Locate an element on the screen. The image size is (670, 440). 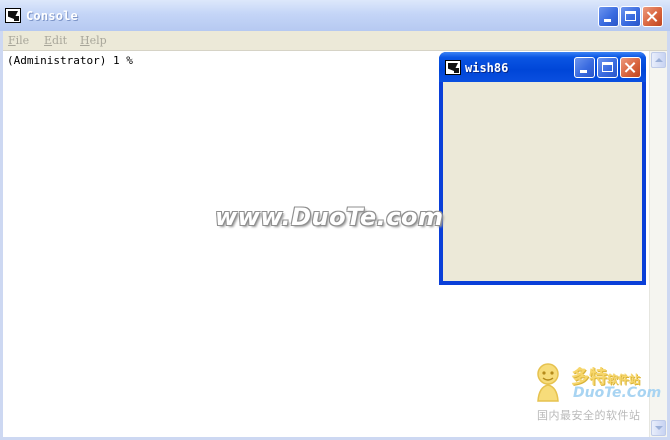
wish86-client-area is located at coordinates (542, 181).